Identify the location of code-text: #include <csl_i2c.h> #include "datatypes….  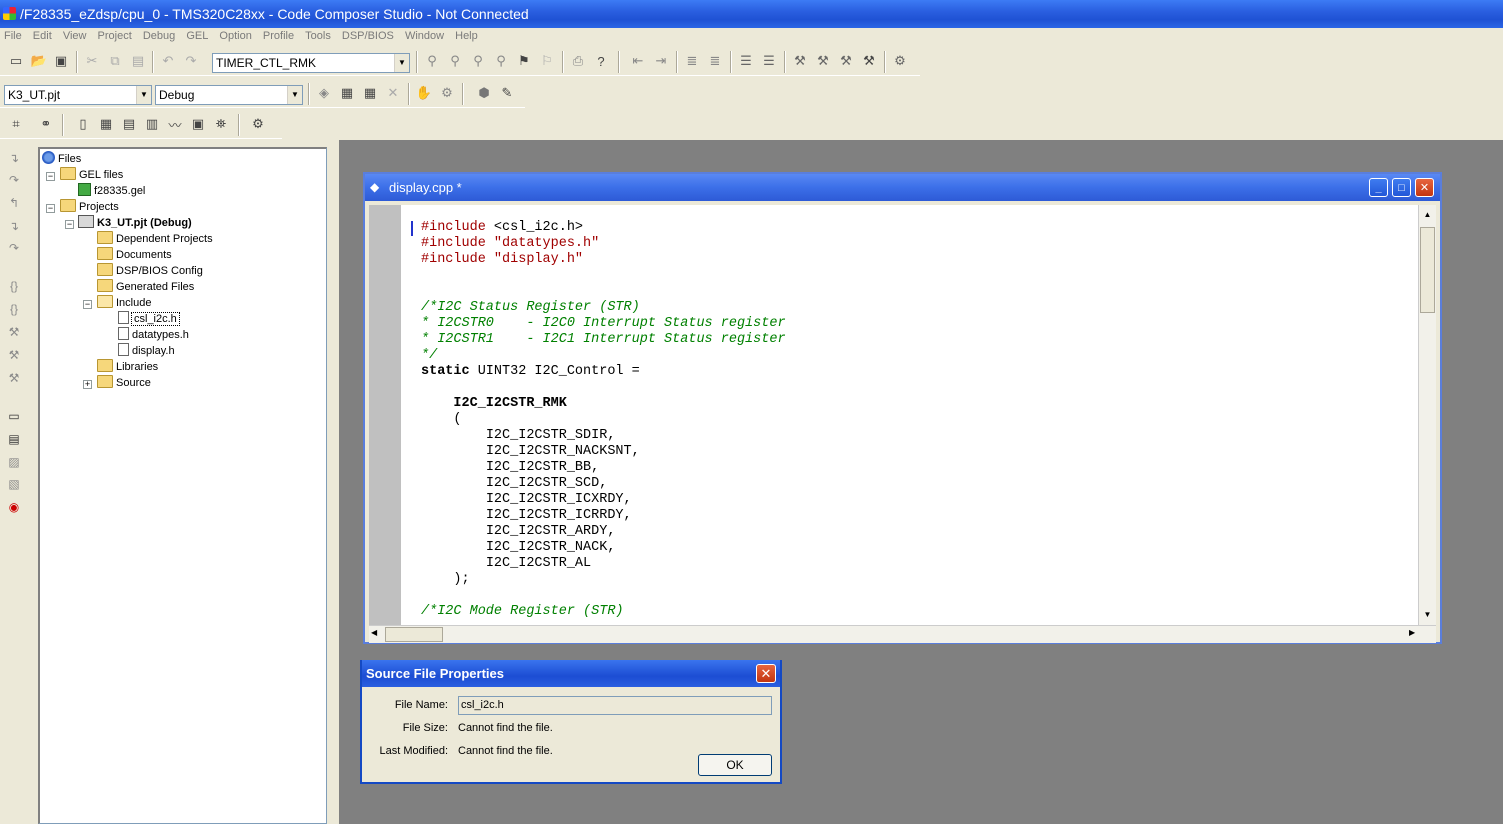
(603, 420).